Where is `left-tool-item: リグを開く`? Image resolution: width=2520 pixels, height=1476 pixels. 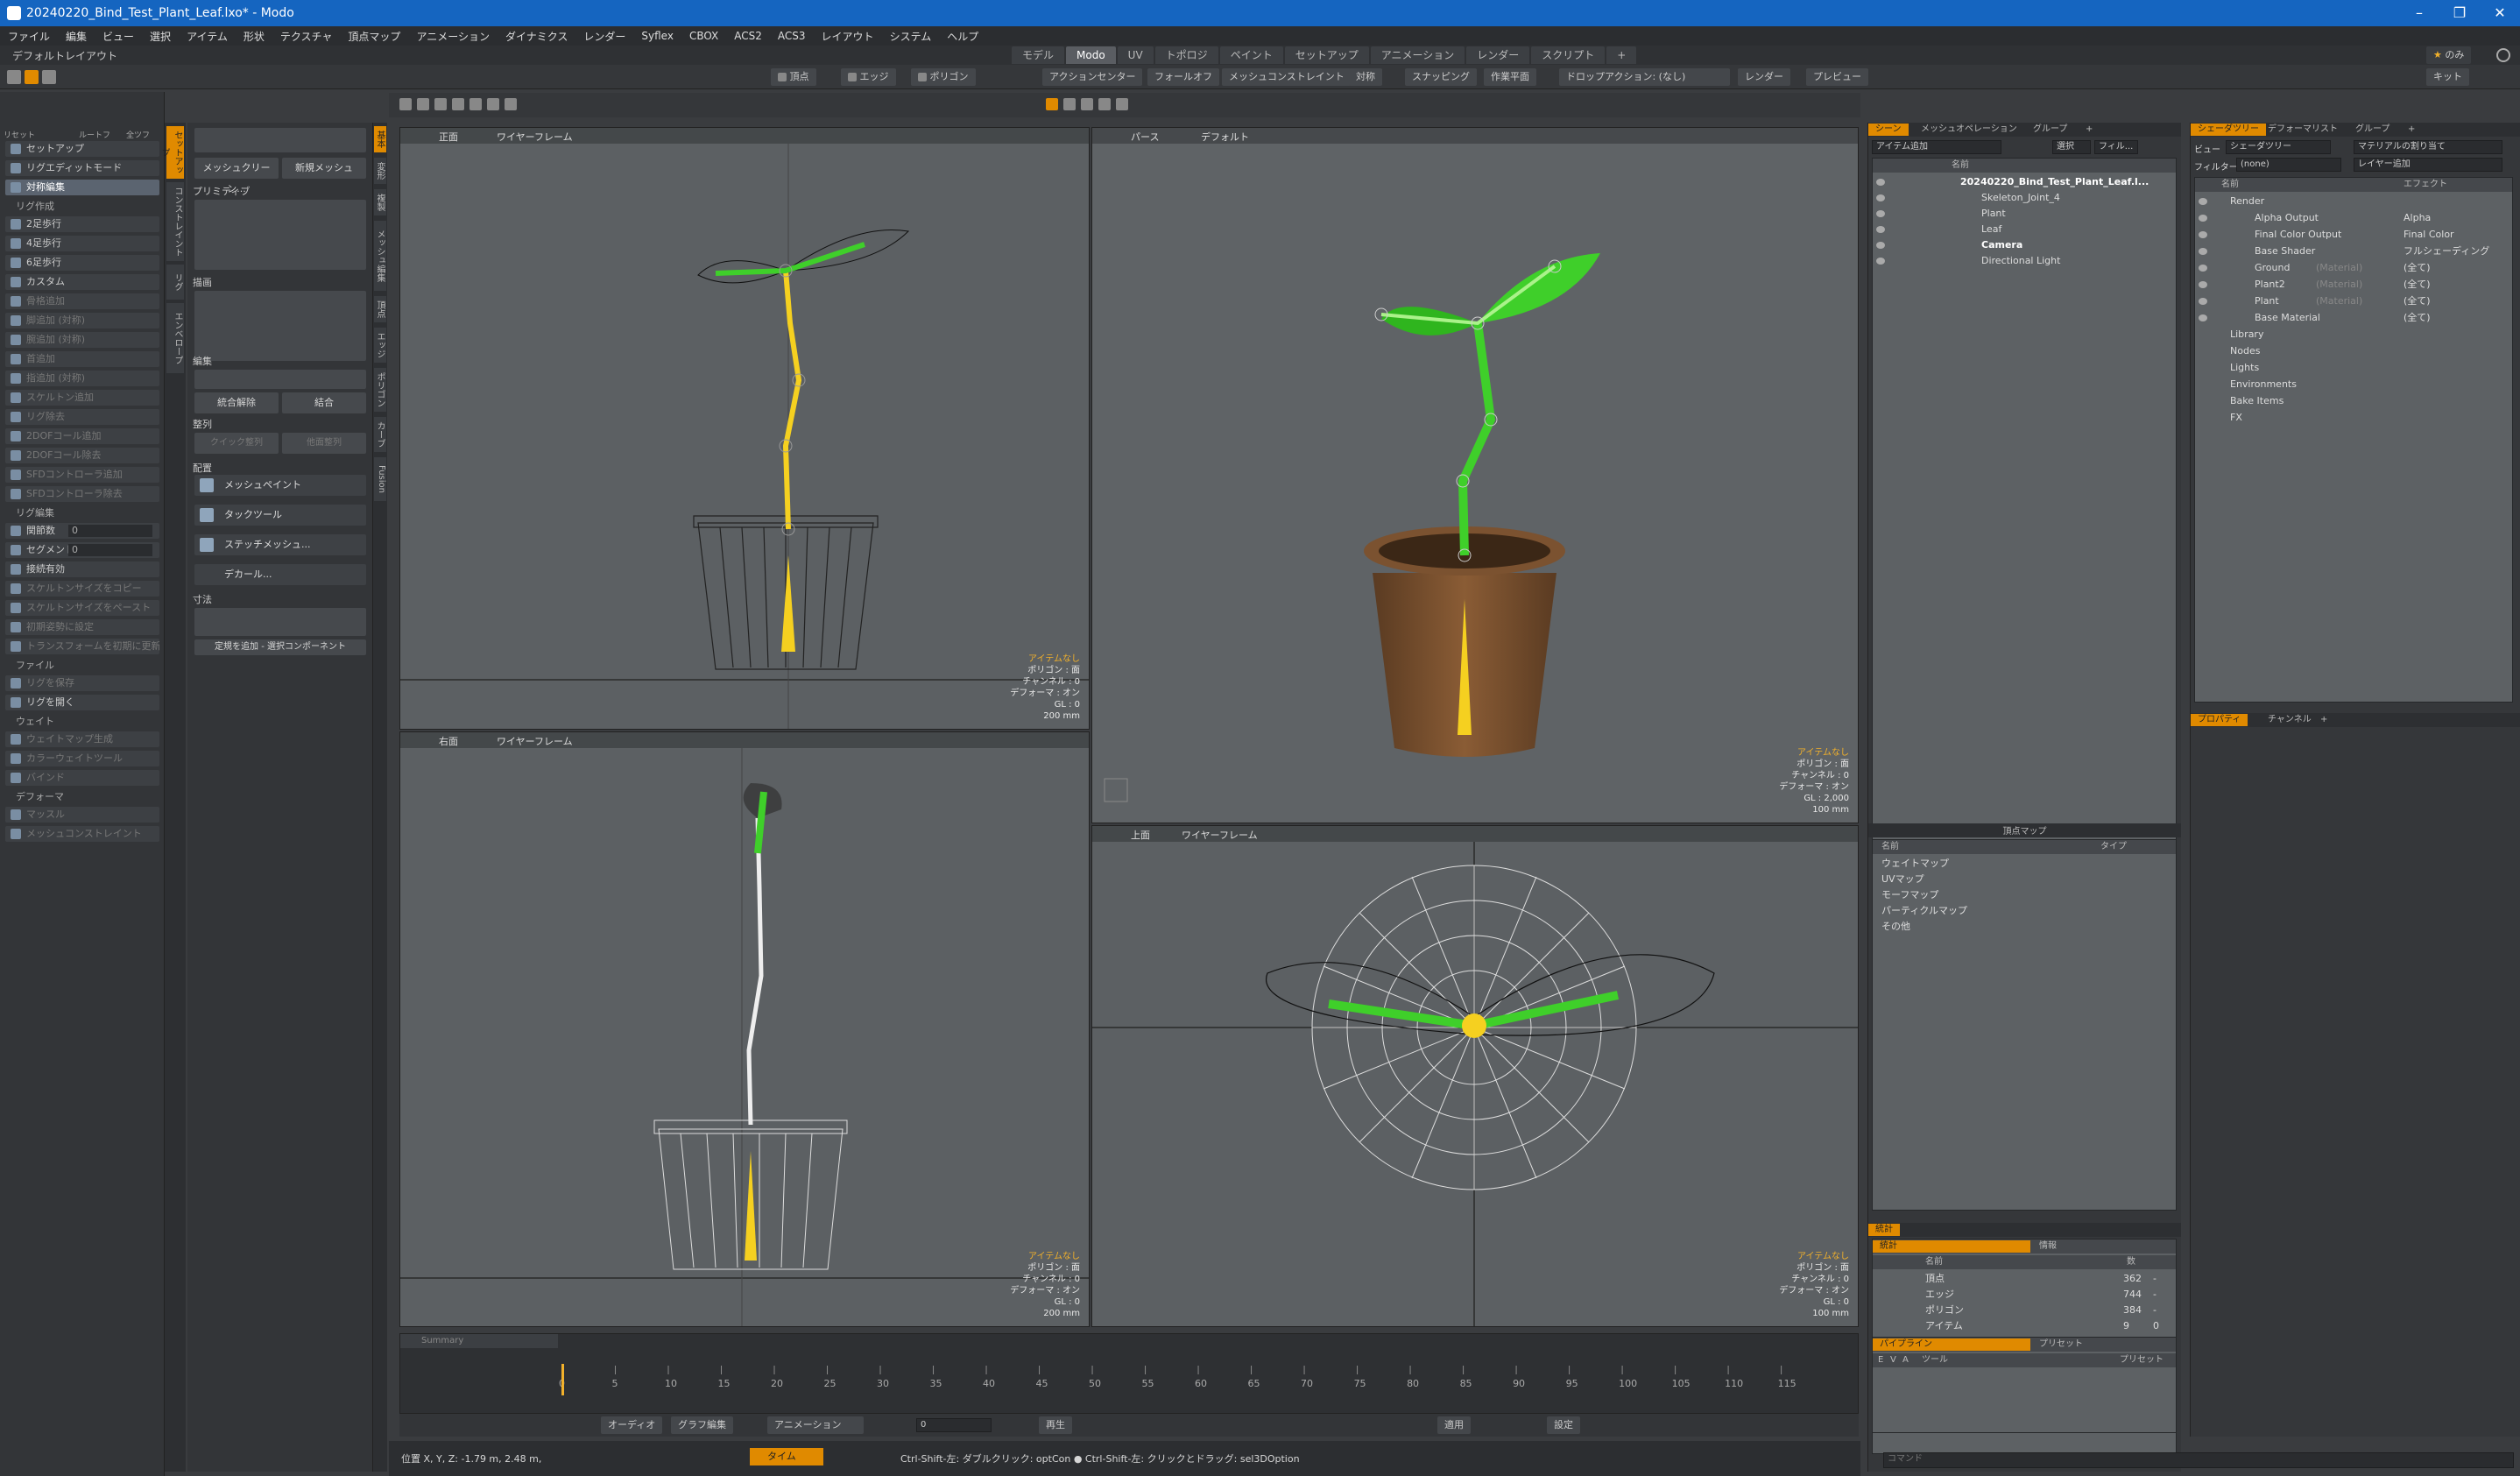
left-tool-item: リグを開く is located at coordinates (82, 702).